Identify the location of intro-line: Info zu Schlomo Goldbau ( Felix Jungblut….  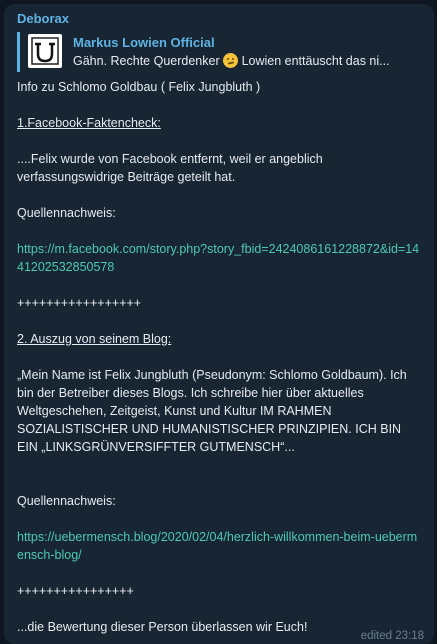
(139, 87).